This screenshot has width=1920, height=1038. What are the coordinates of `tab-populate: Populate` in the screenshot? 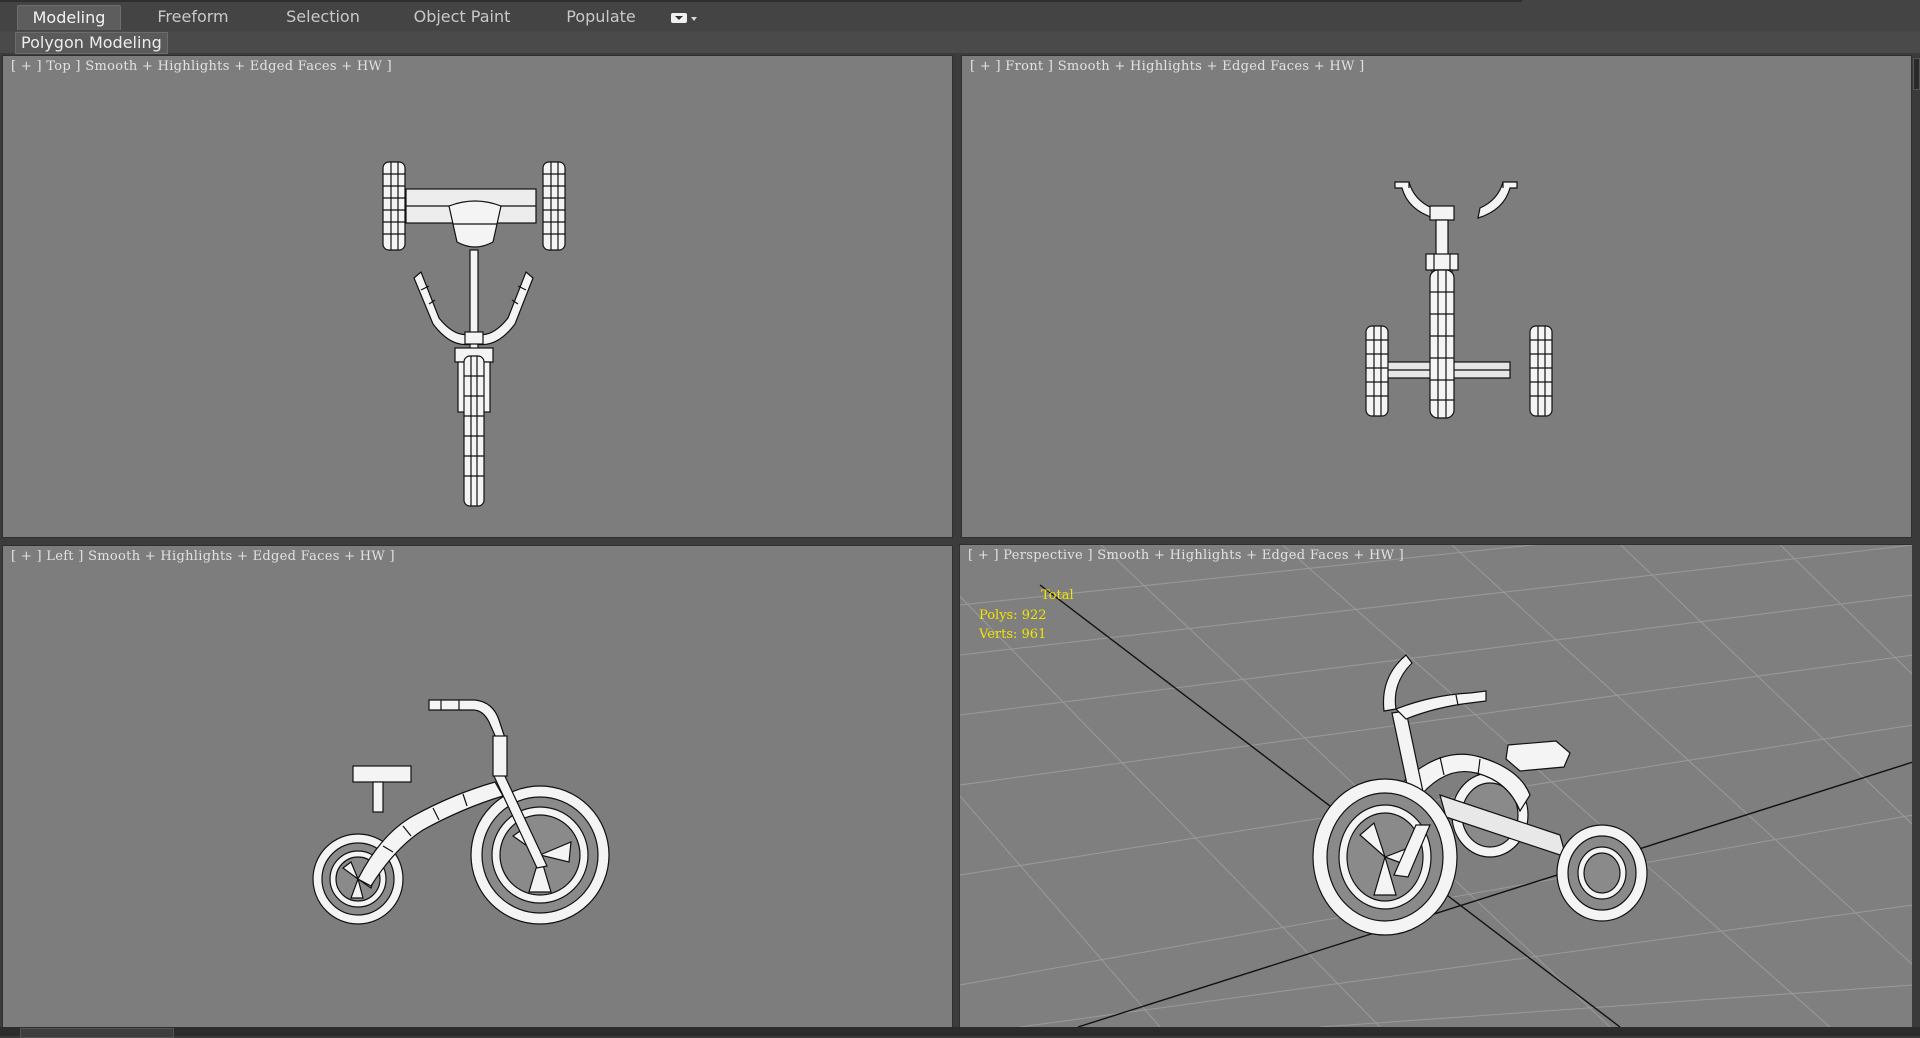 It's located at (601, 17).